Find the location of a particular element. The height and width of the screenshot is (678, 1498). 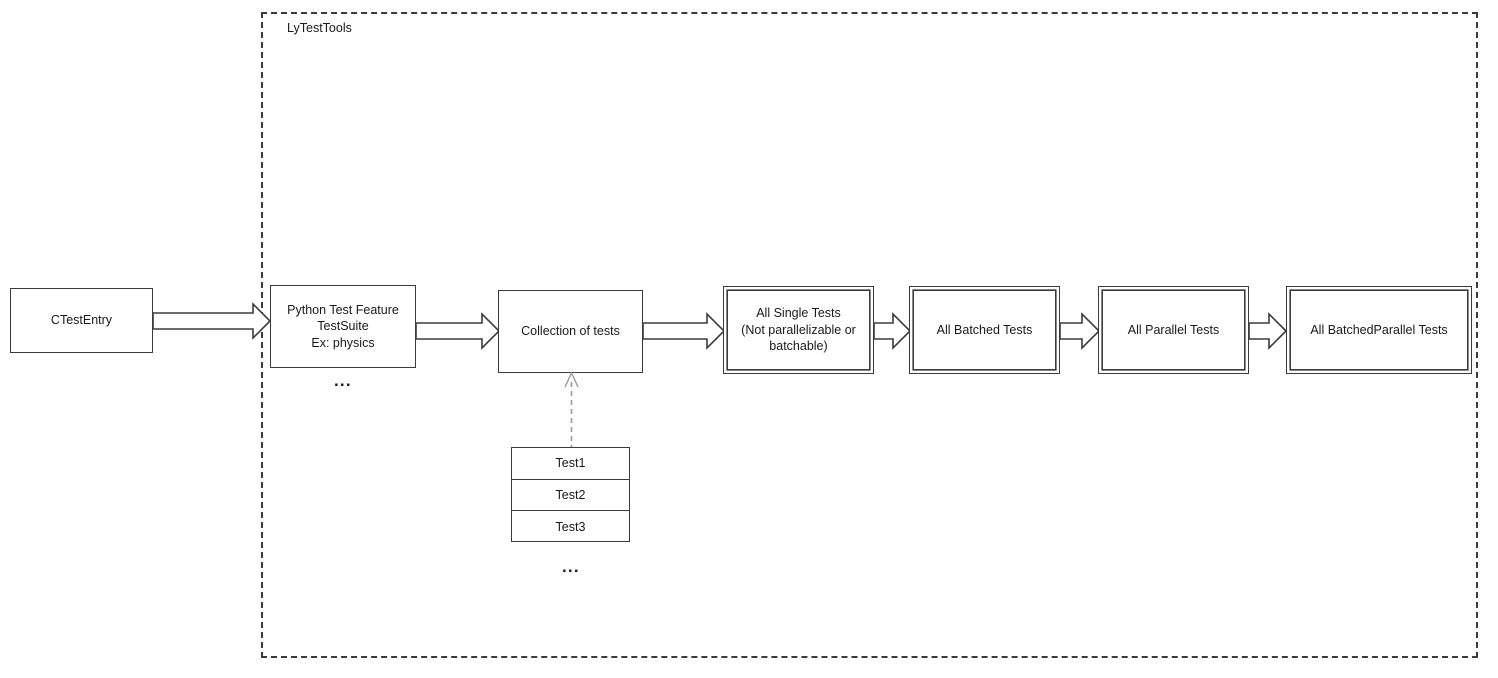

node-collection-of-tests: Collection of tests is located at coordinates (570, 331).